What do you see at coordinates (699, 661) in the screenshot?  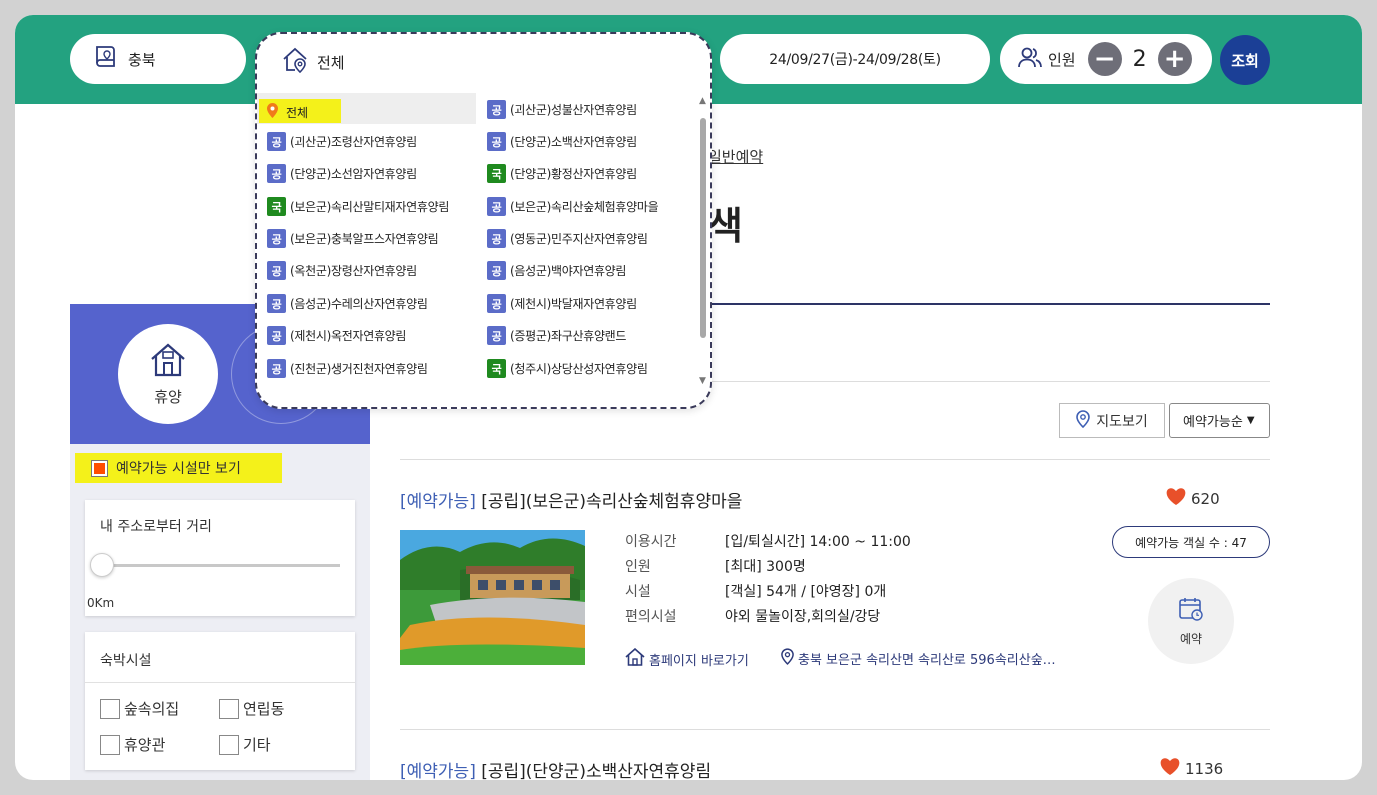 I see `homepage-link-label: 홈페이지 바로가기` at bounding box center [699, 661].